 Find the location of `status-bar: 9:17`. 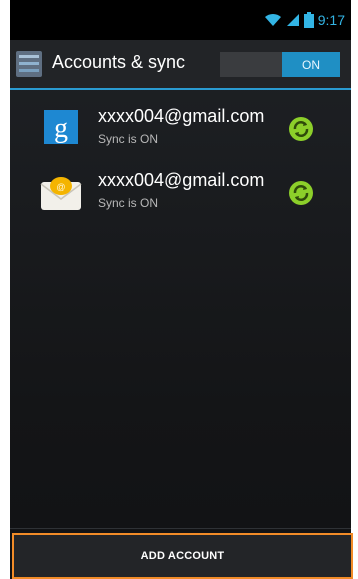

status-bar: 9:17 is located at coordinates (180, 20).